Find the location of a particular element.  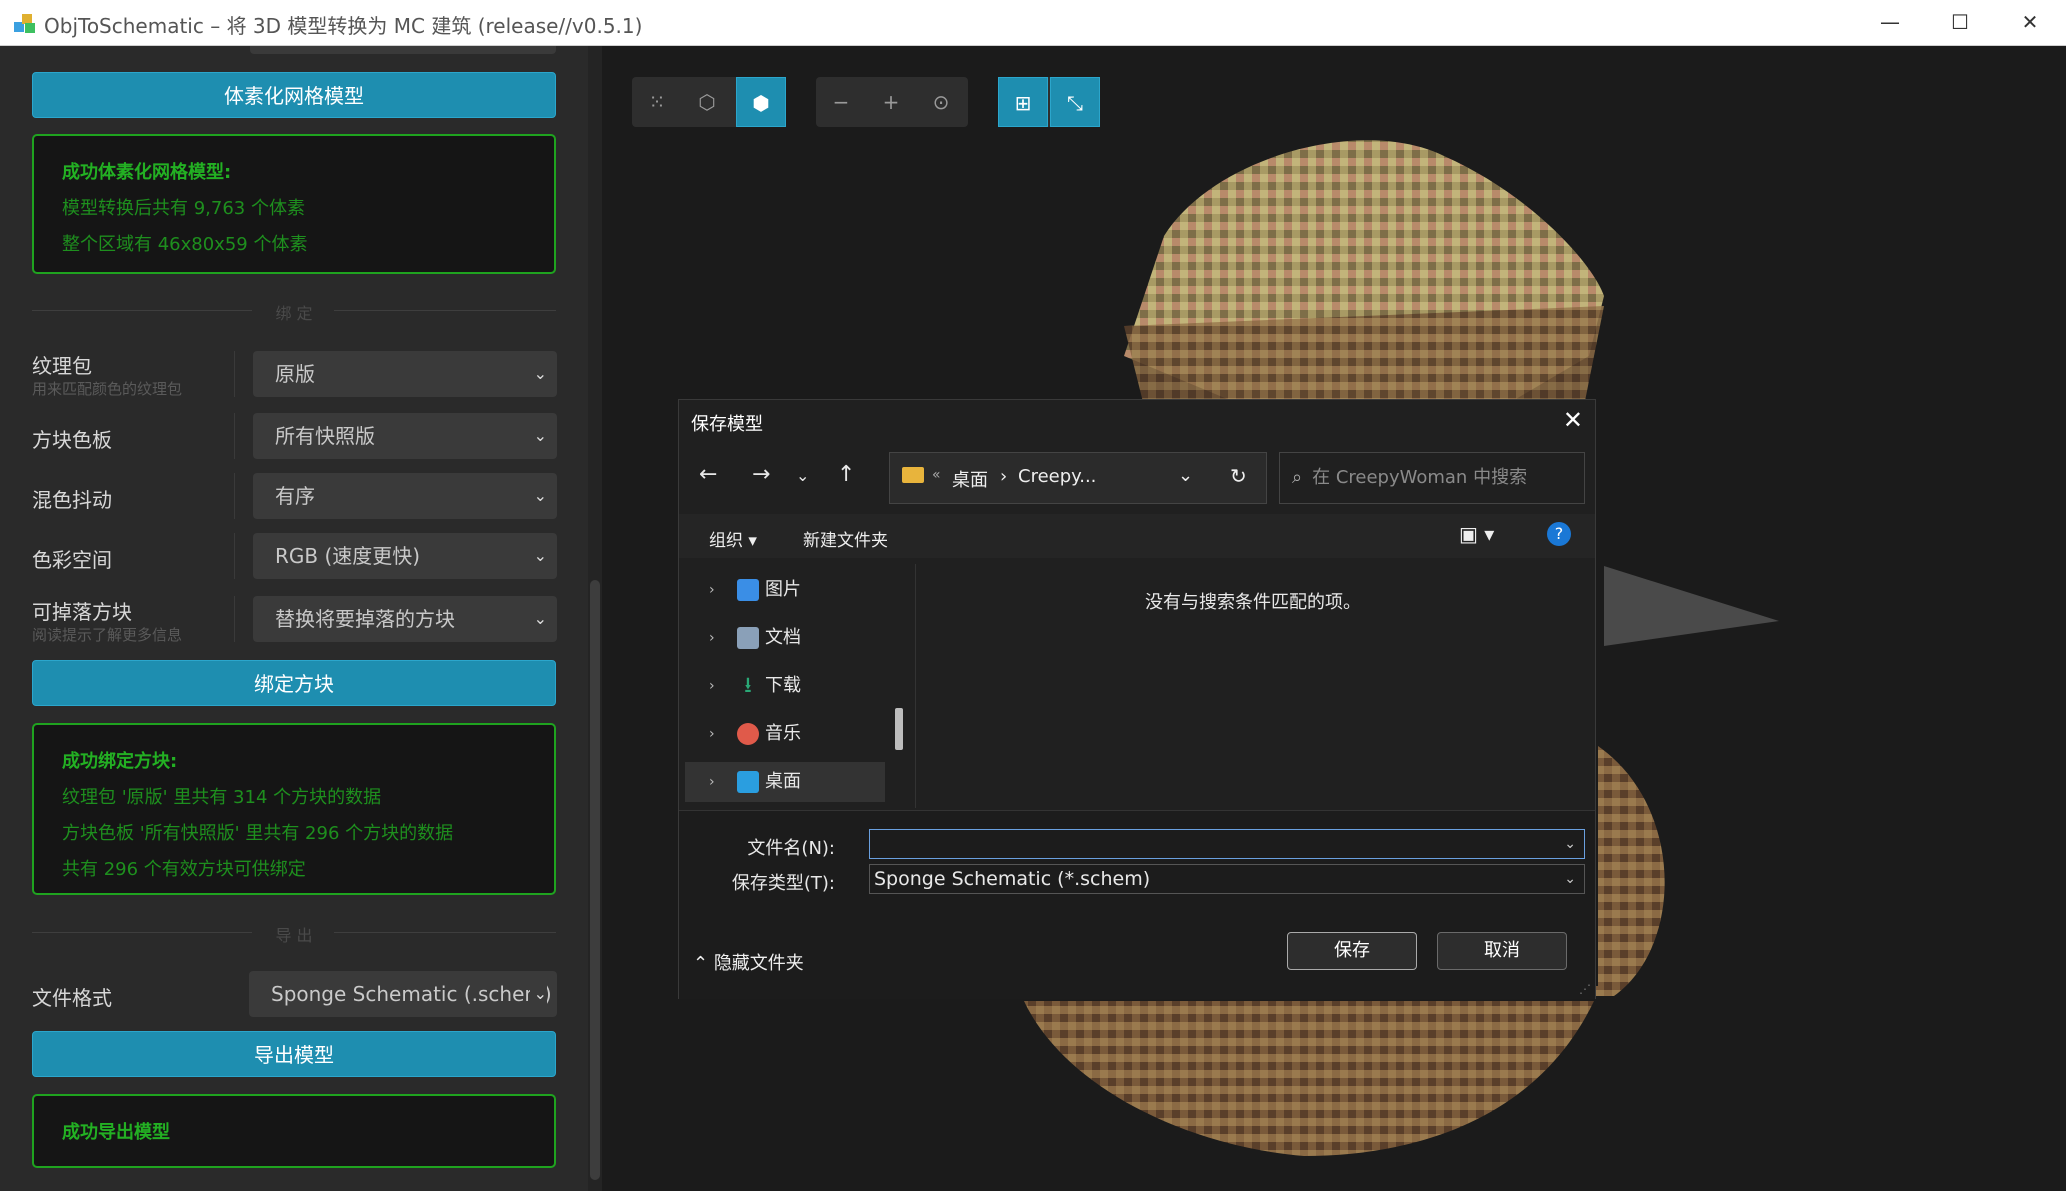

grid-plane is located at coordinates (1691, 606).